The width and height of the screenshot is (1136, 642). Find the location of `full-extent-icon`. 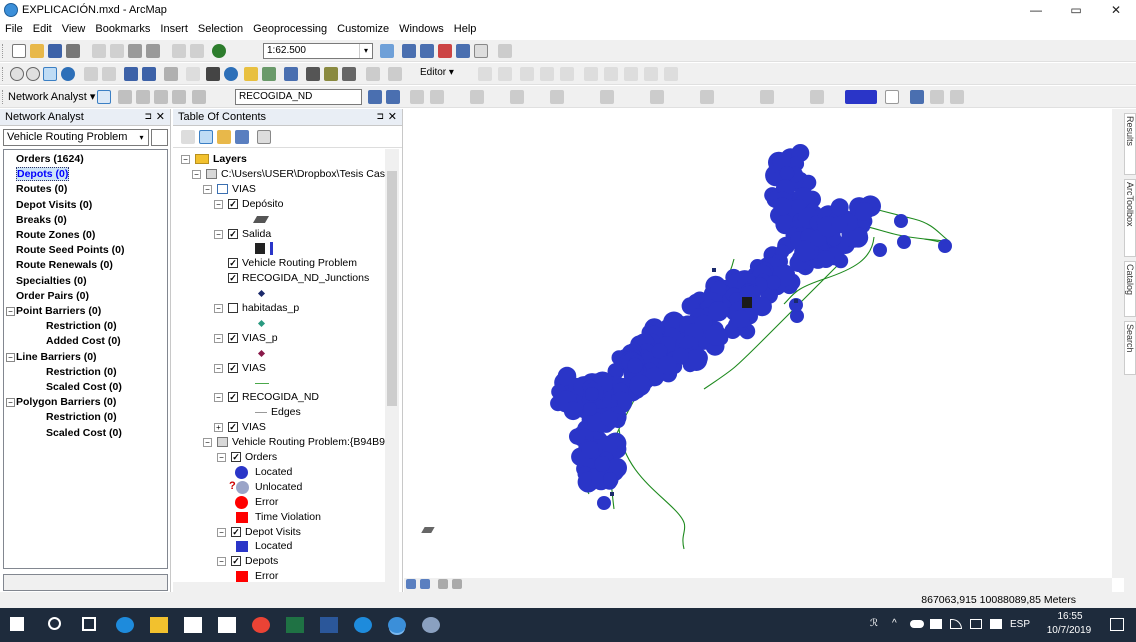

full-extent-icon is located at coordinates (68, 74).